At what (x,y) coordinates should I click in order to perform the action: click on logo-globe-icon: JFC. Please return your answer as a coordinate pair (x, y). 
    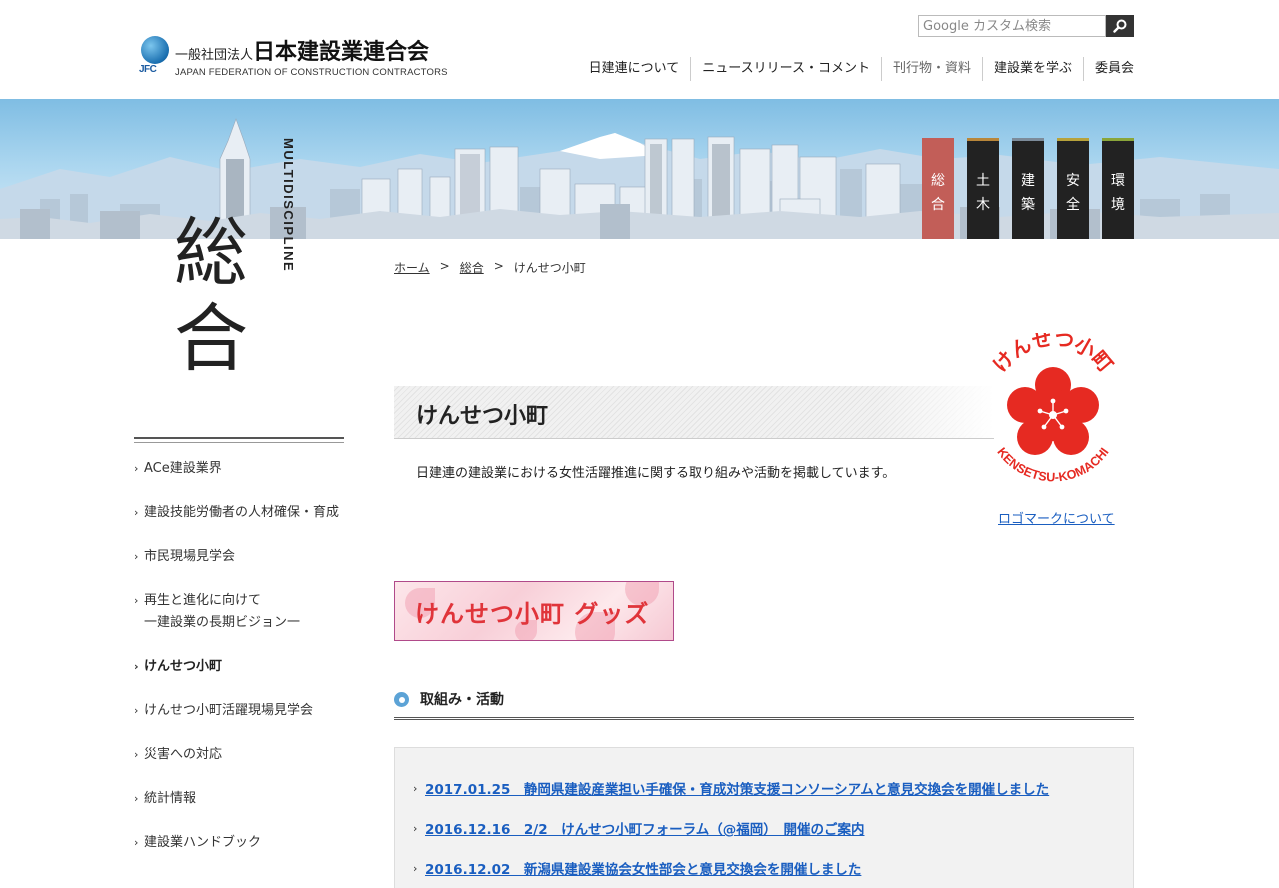
    Looking at the image, I should click on (155, 56).